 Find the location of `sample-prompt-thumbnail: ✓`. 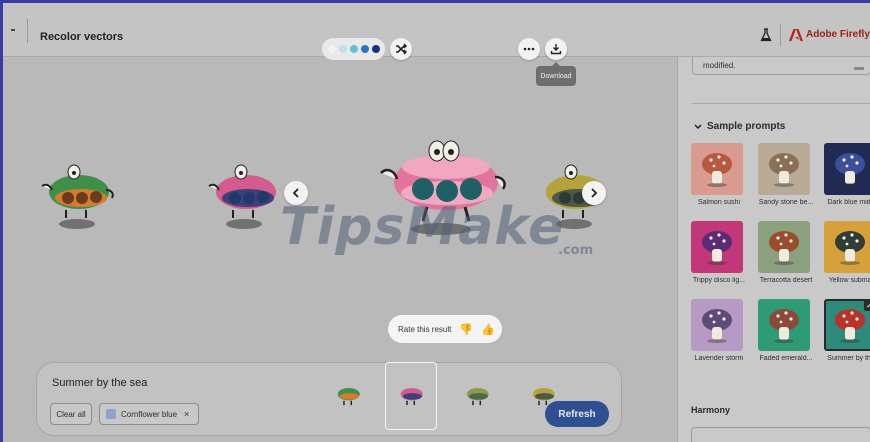

sample-prompt-thumbnail: ✓ is located at coordinates (847, 325).